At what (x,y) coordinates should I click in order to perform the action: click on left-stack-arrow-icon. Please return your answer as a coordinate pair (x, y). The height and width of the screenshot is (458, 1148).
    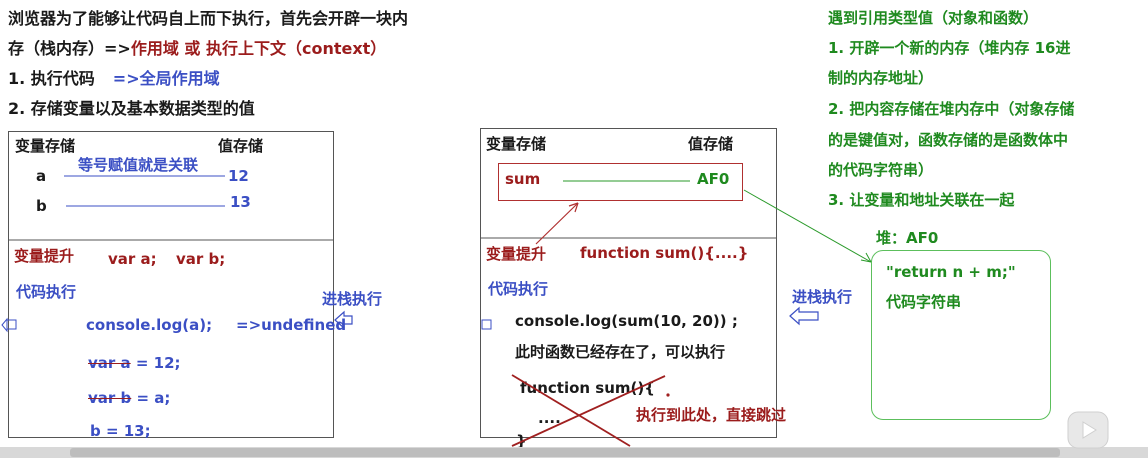
    Looking at the image, I should click on (343, 320).